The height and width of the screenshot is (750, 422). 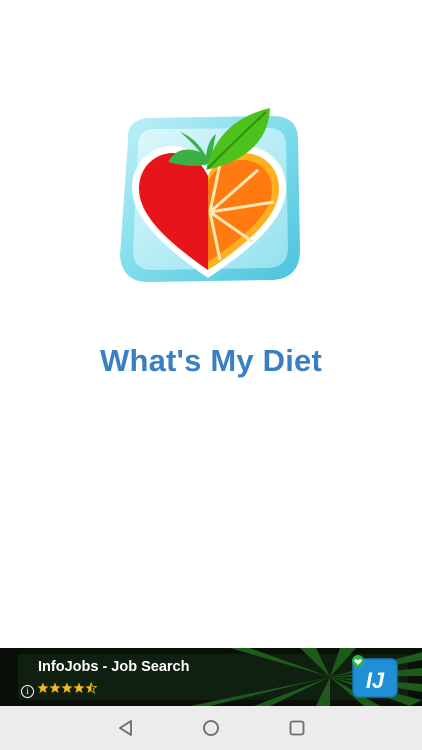 I want to click on ad-title: InfoJobs - Job Search, so click(x=113, y=667).